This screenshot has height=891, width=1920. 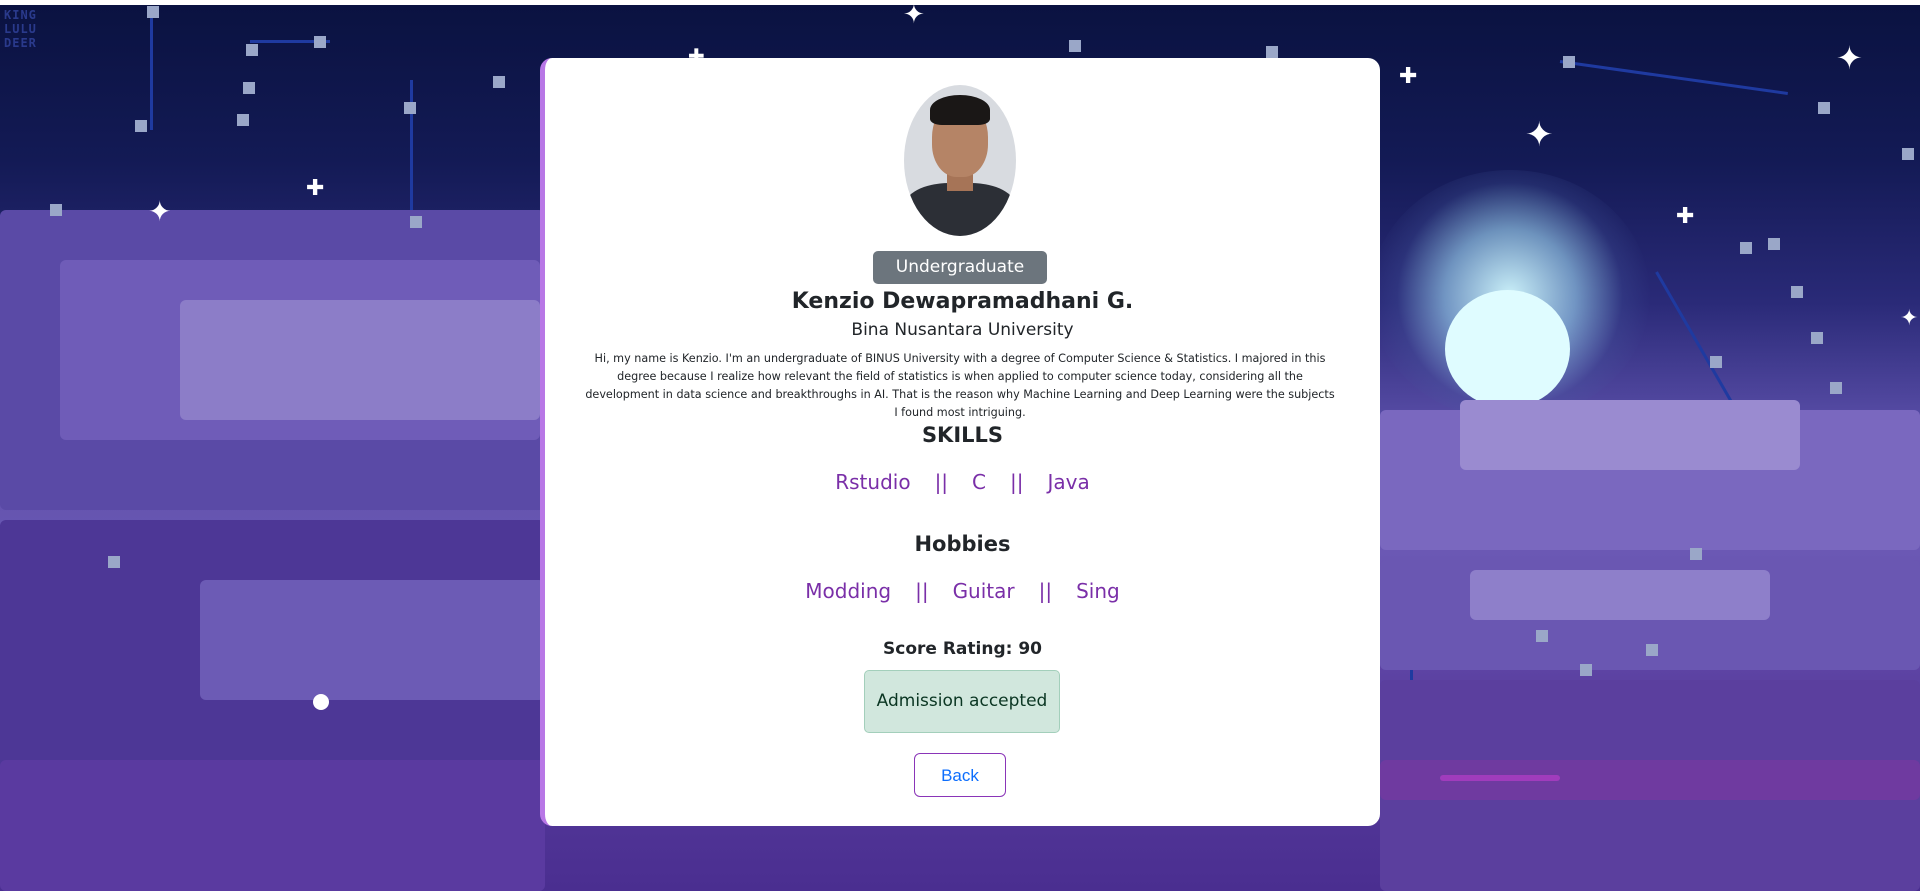 I want to click on hobbies-list: Modding || Guitar || Sing, so click(x=962, y=591).